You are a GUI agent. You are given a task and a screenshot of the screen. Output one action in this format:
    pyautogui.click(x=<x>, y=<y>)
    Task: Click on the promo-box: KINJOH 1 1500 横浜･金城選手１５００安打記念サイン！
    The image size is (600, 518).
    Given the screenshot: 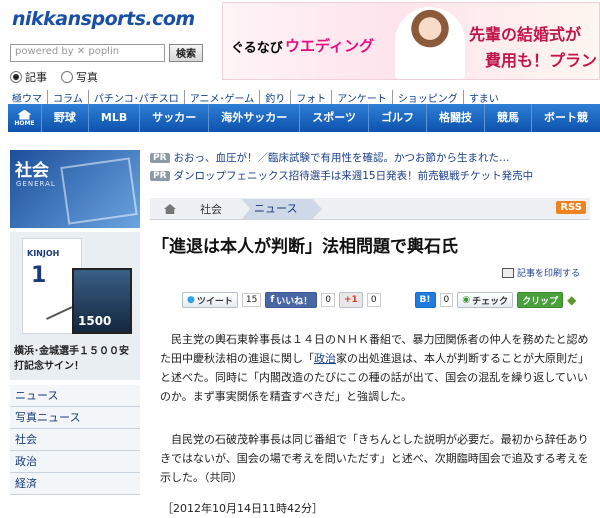 What is the action you would take?
    pyautogui.click(x=75, y=306)
    